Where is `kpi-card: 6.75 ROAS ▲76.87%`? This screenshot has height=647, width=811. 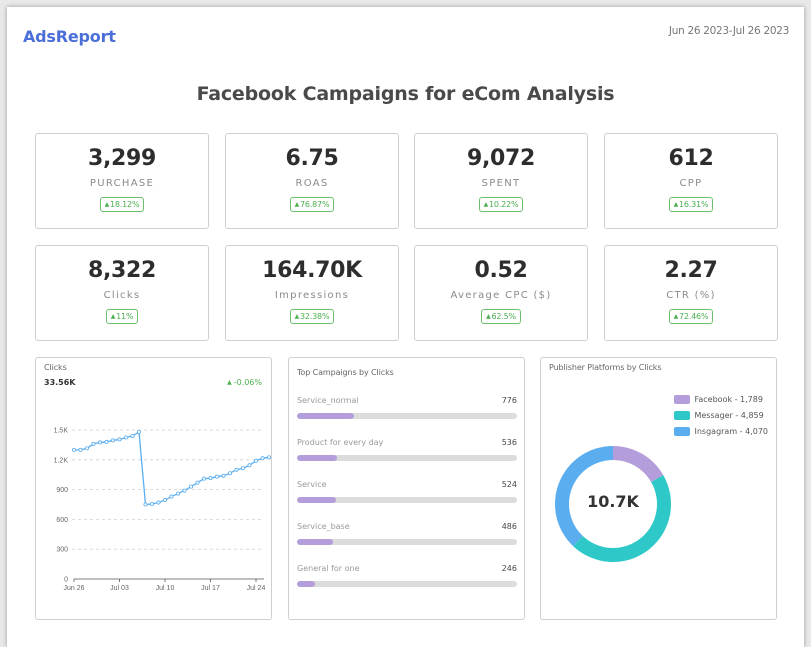 kpi-card: 6.75 ROAS ▲76.87% is located at coordinates (312, 181).